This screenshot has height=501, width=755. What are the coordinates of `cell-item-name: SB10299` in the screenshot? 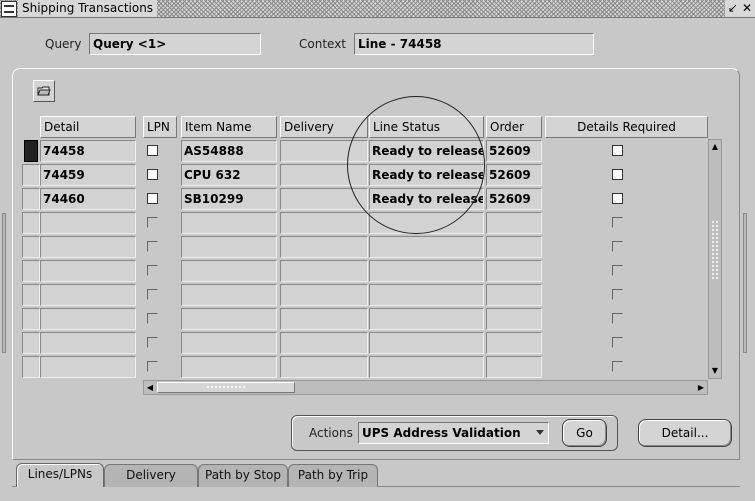 It's located at (229, 199).